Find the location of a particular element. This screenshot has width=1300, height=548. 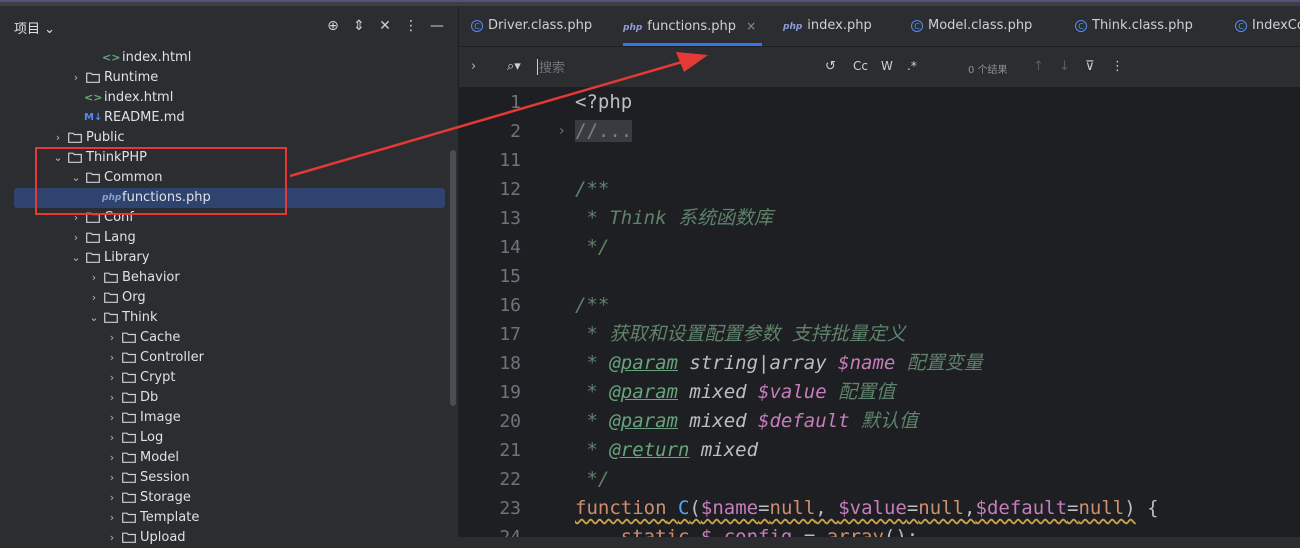

tree-item: › Cache is located at coordinates (222, 338).